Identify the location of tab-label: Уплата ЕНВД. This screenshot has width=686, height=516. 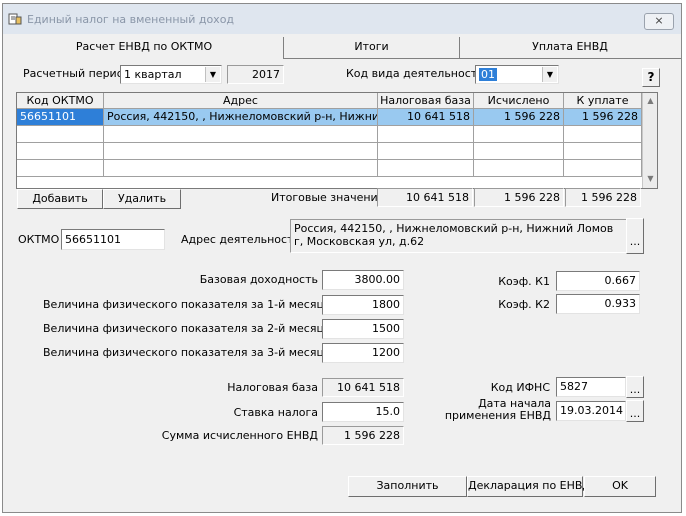
(570, 46).